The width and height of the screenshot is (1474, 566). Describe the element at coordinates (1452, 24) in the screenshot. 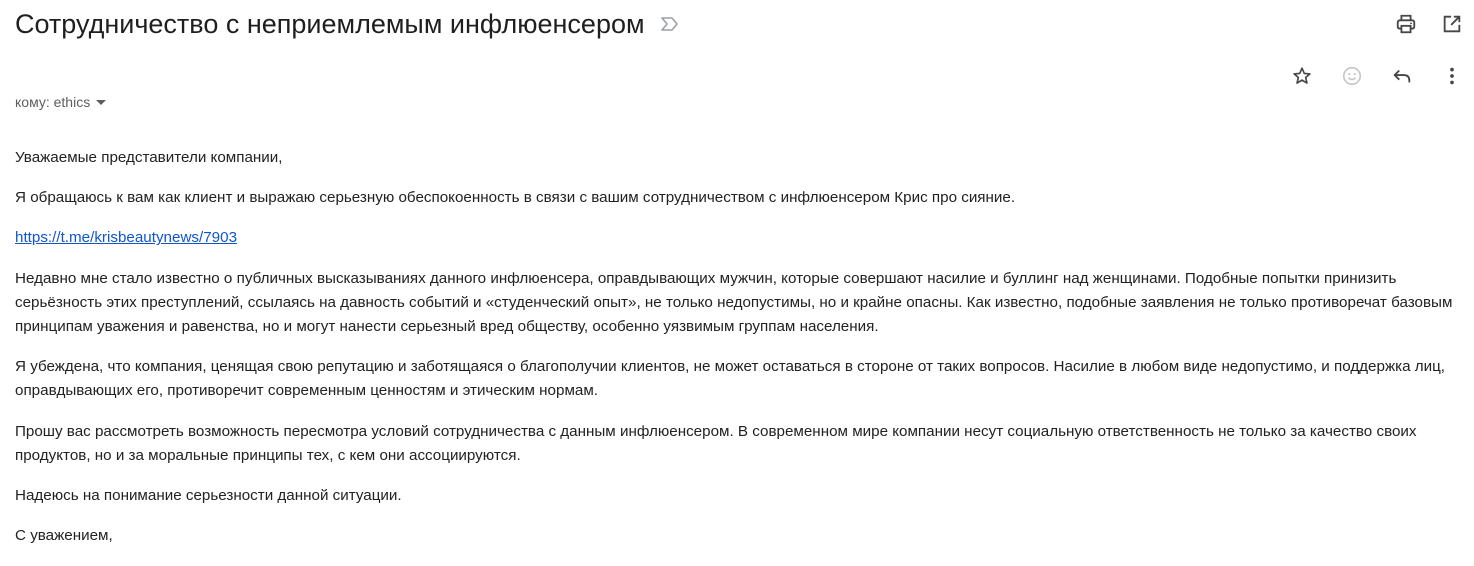

I see `open-in-new-icon` at that location.